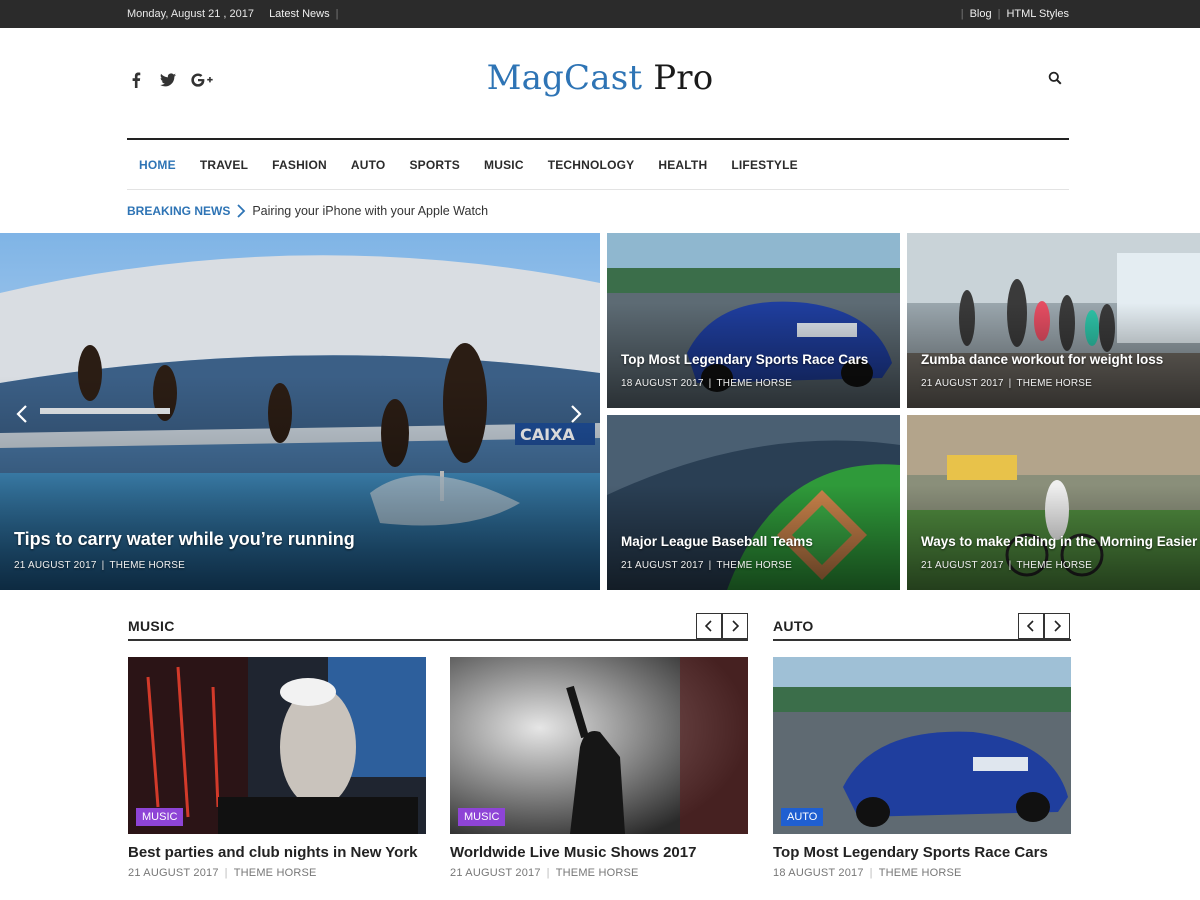 Image resolution: width=1200 pixels, height=900 pixels. Describe the element at coordinates (299, 165) in the screenshot. I see `nav-item-fashion: FASHION` at that location.